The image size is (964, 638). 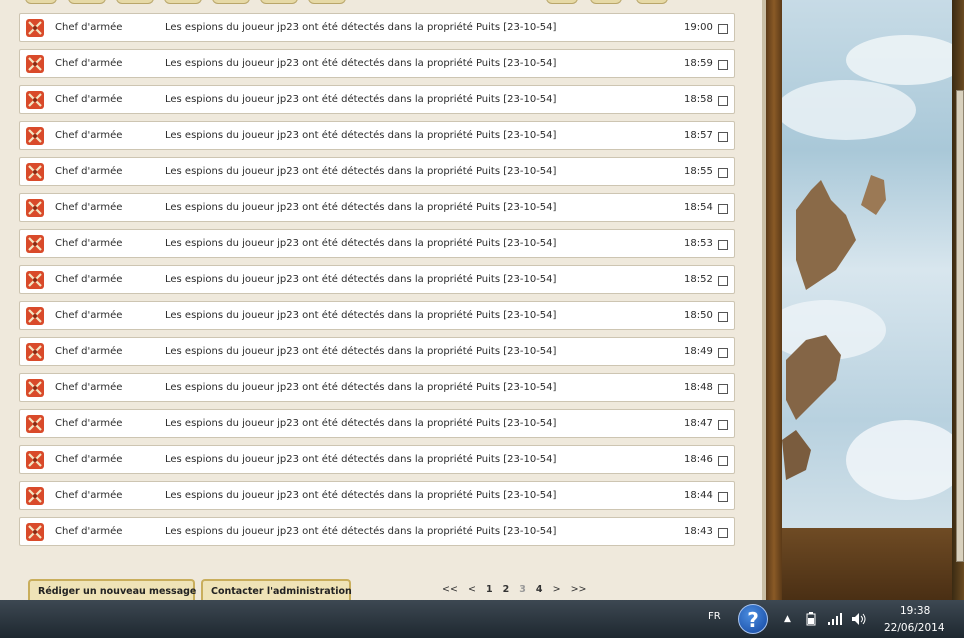 What do you see at coordinates (450, 589) in the screenshot?
I see `pager-first: <<` at bounding box center [450, 589].